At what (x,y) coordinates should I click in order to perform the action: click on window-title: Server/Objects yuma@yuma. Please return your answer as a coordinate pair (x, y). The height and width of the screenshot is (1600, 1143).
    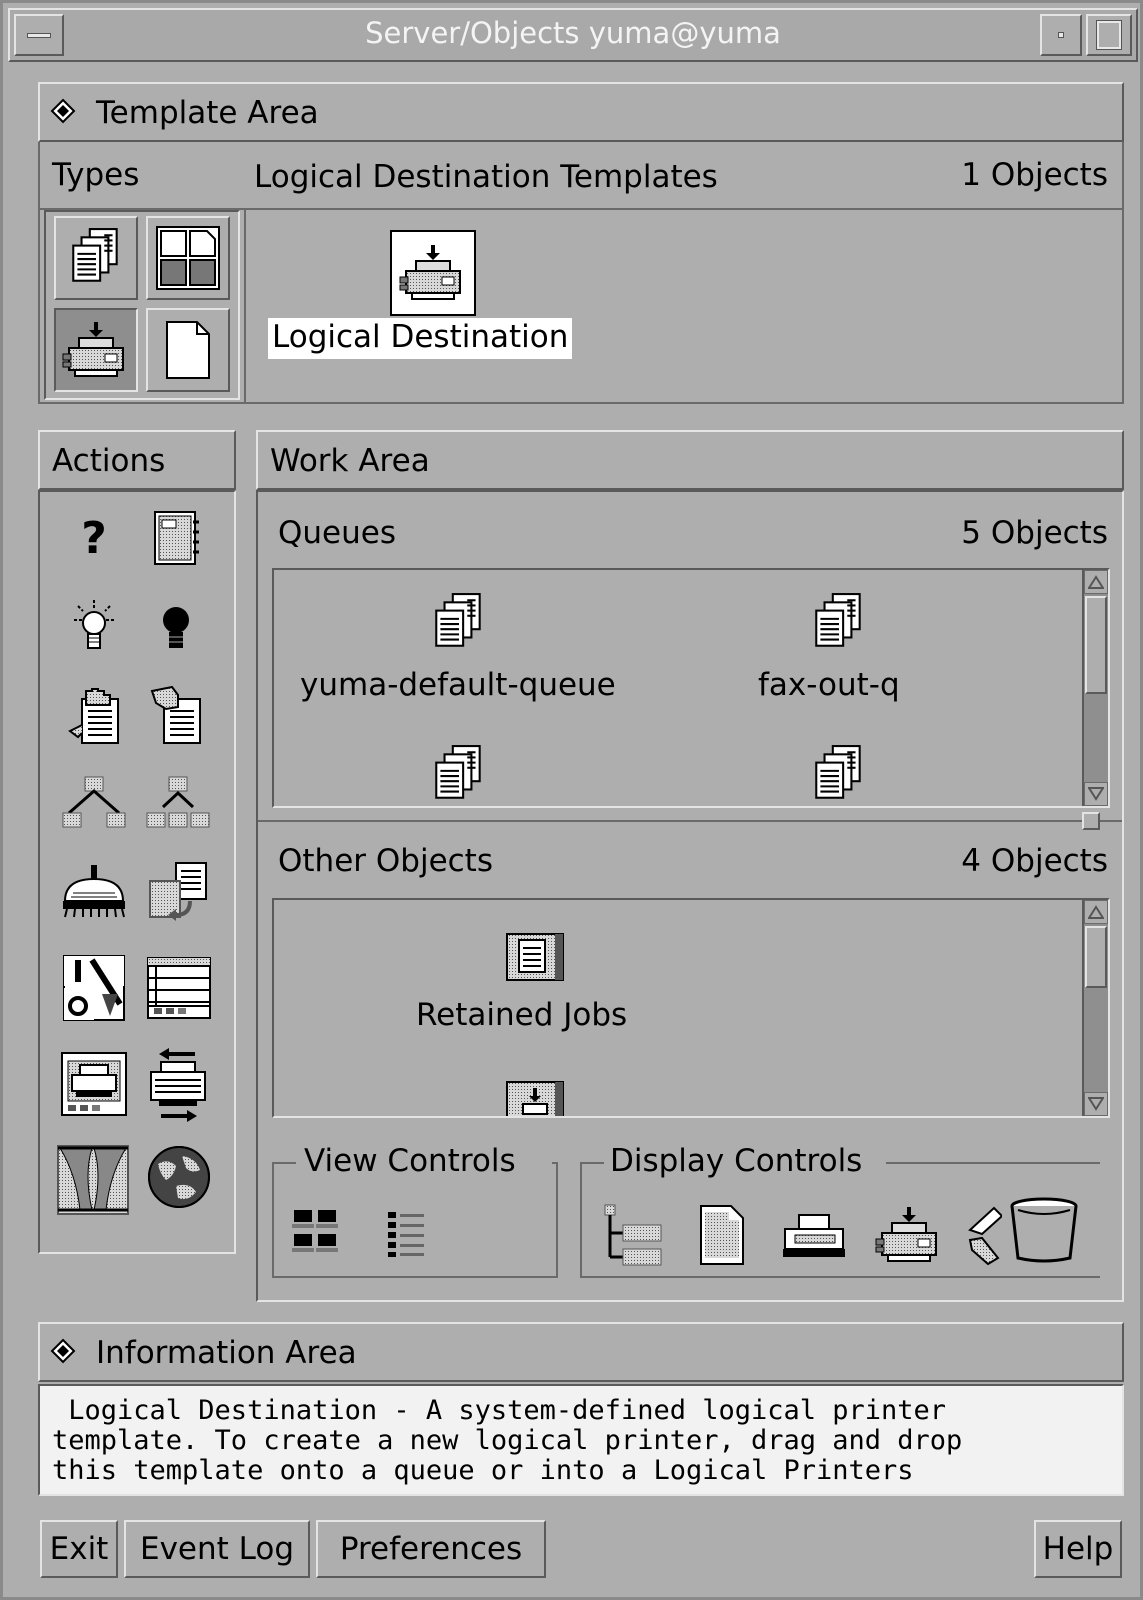
    Looking at the image, I should click on (573, 33).